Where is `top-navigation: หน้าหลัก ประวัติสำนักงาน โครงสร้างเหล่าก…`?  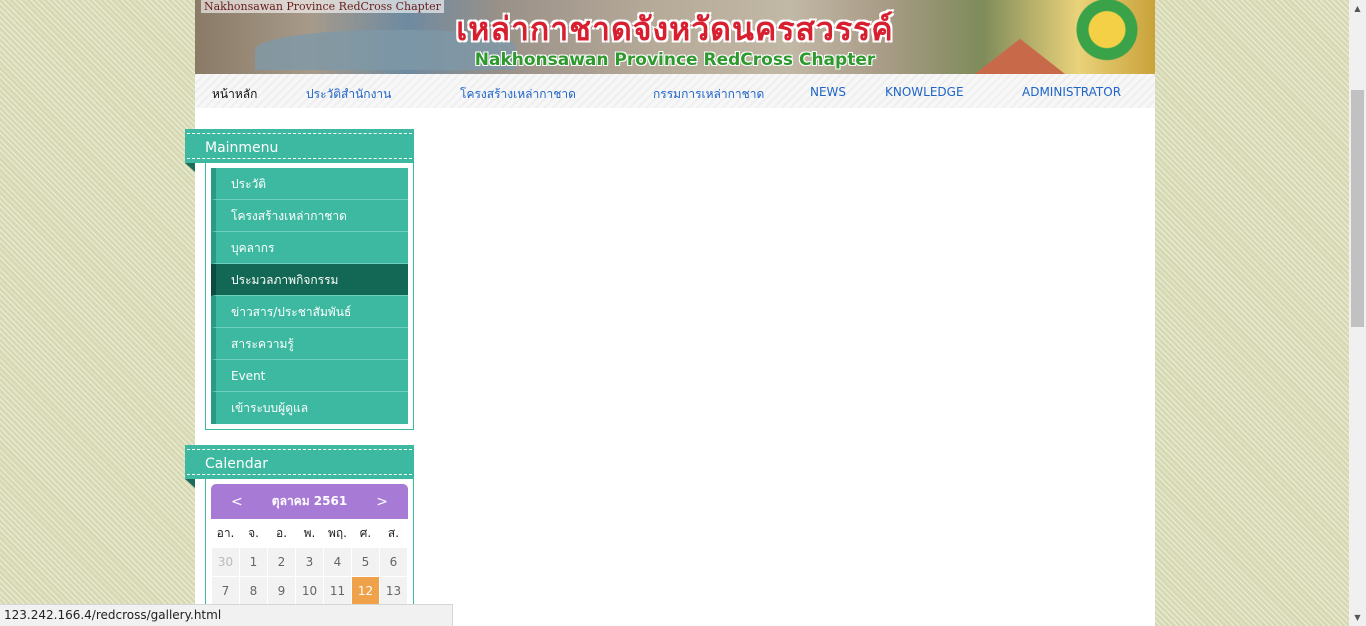 top-navigation: หน้าหลัก ประวัติสำนักงาน โครงสร้างเหล่าก… is located at coordinates (675, 91).